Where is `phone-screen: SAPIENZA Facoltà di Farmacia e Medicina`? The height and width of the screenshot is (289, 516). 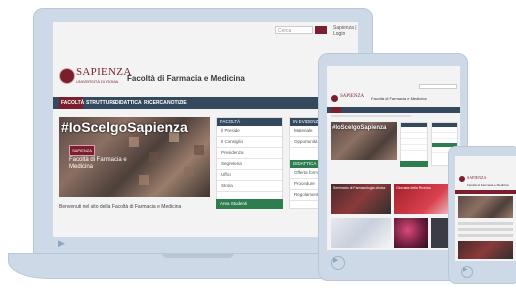
phone-screen: SAPIENZA Facoltà di Farmacia e Medicina is located at coordinates (485, 208).